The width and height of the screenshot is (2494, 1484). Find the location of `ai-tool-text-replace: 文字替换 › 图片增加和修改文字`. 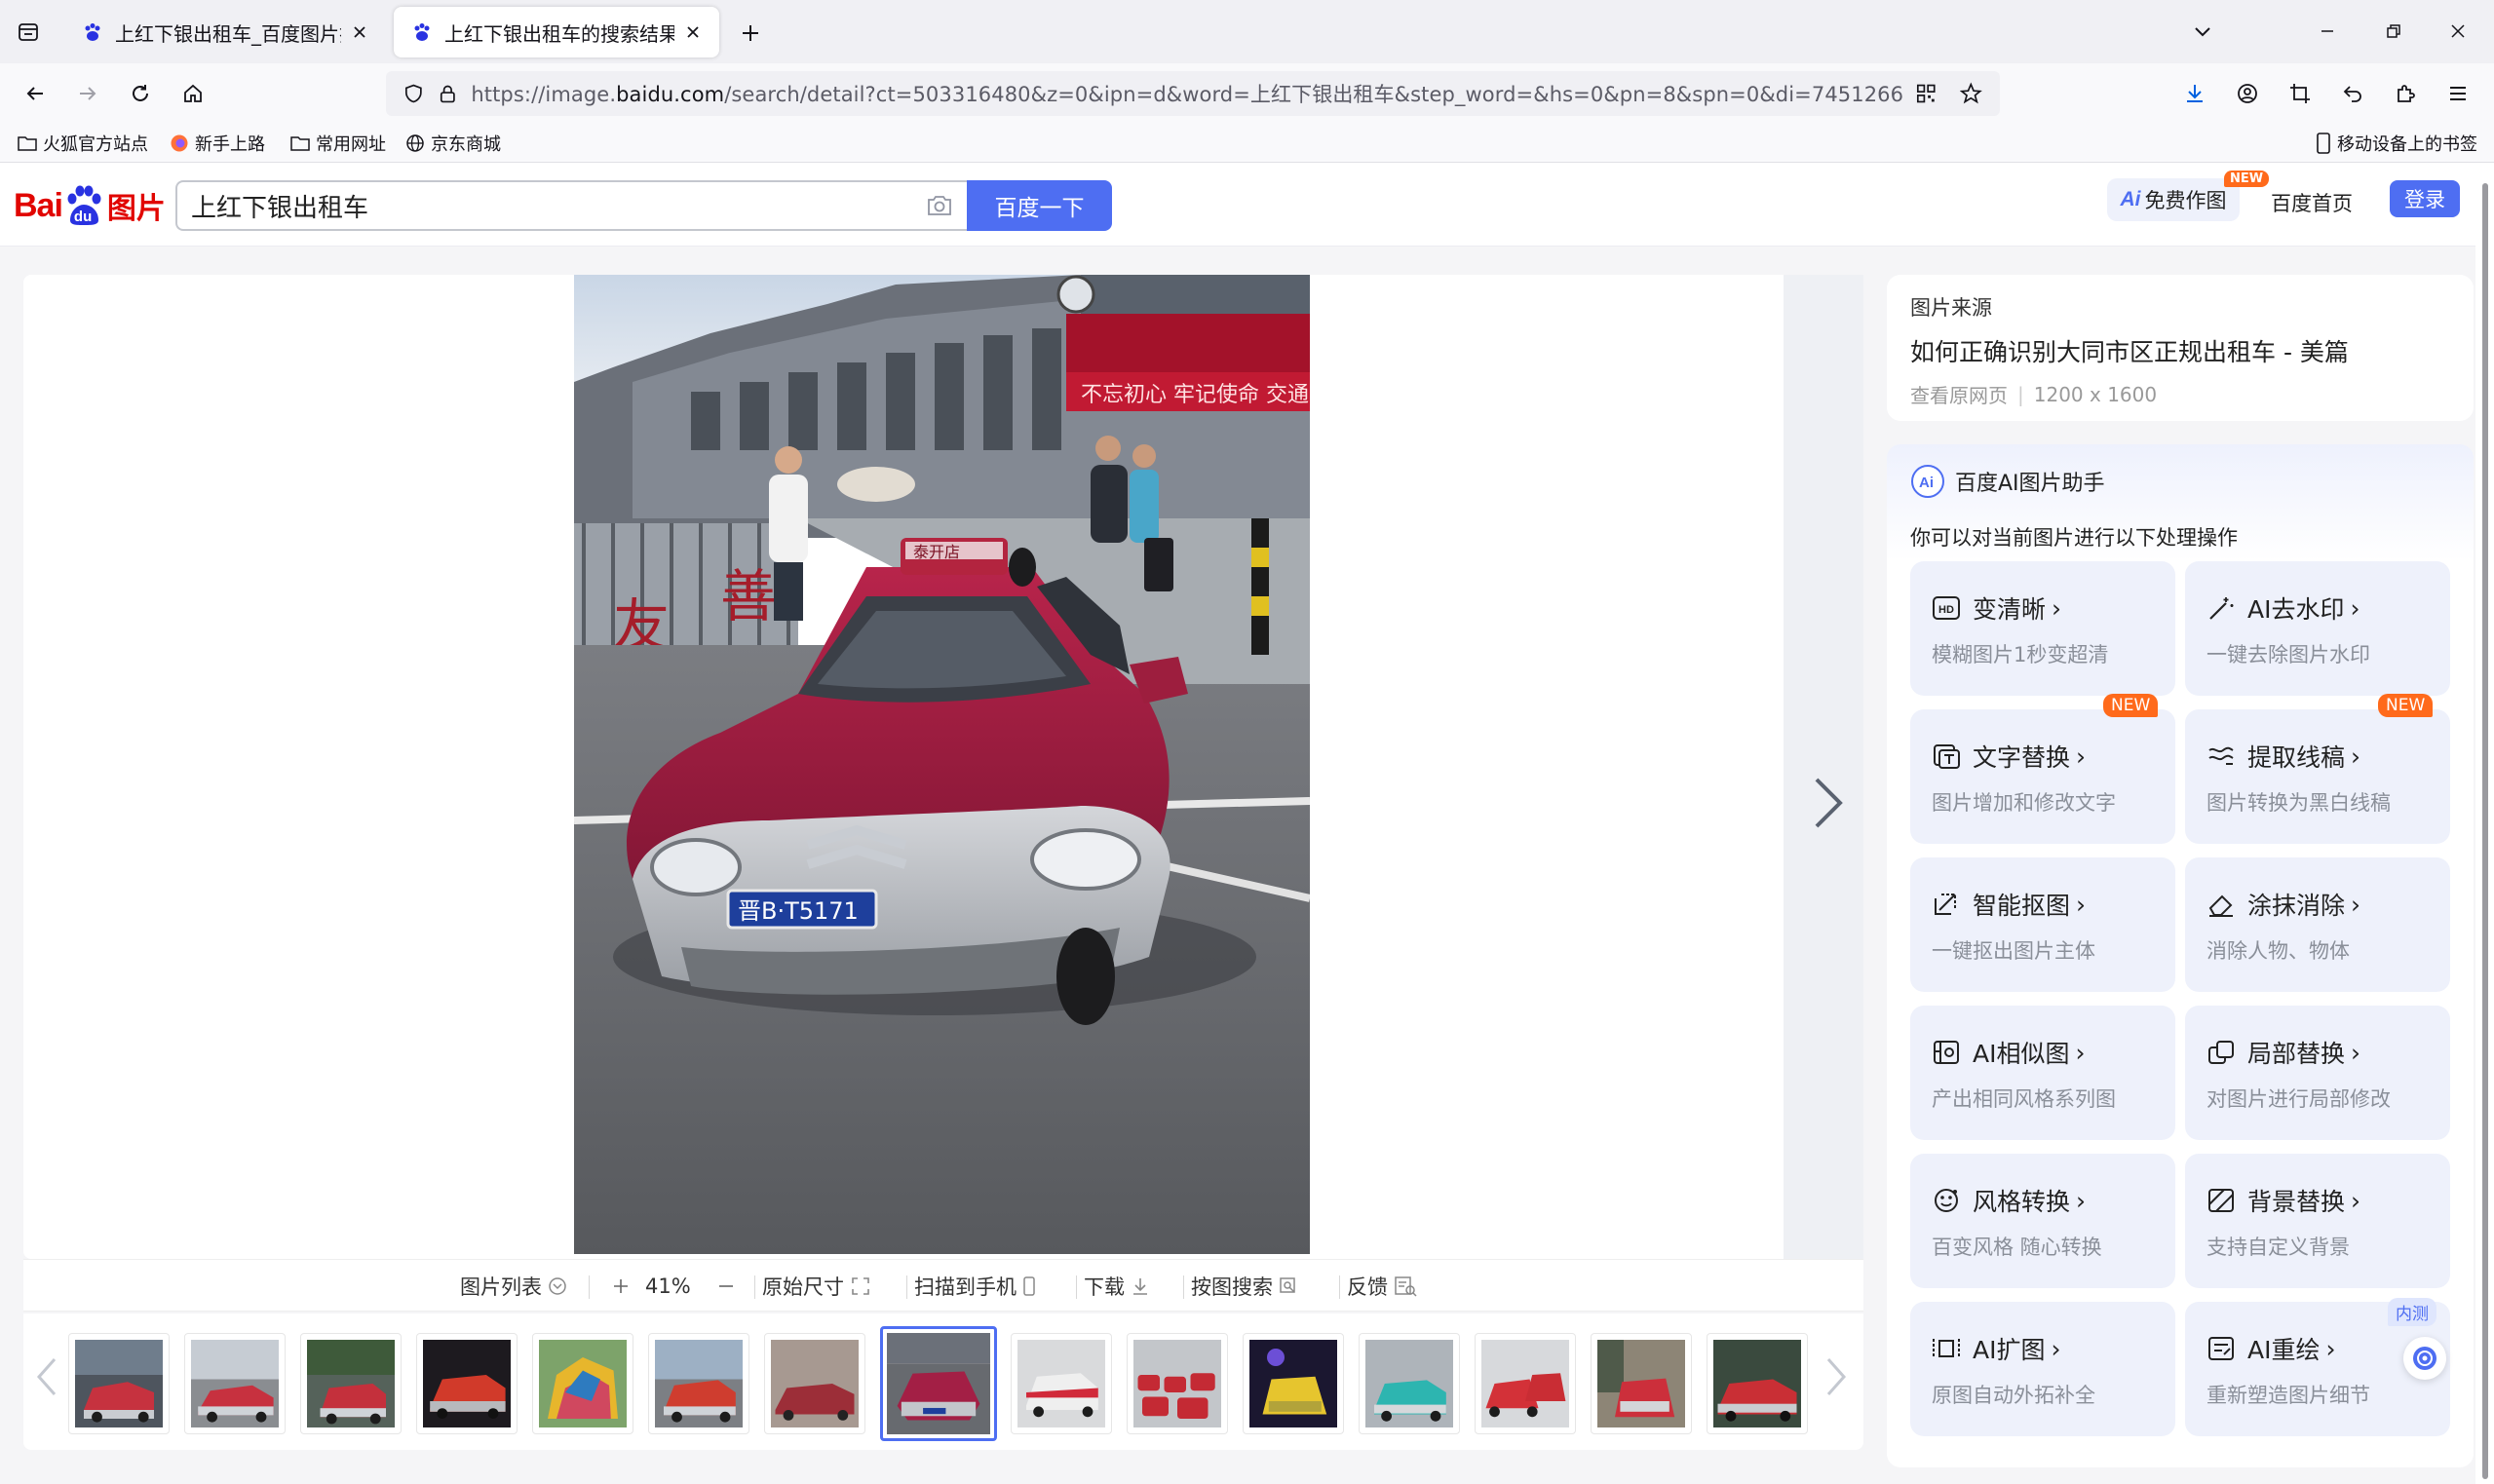

ai-tool-text-replace: 文字替换 › 图片增加和修改文字 is located at coordinates (2042, 776).